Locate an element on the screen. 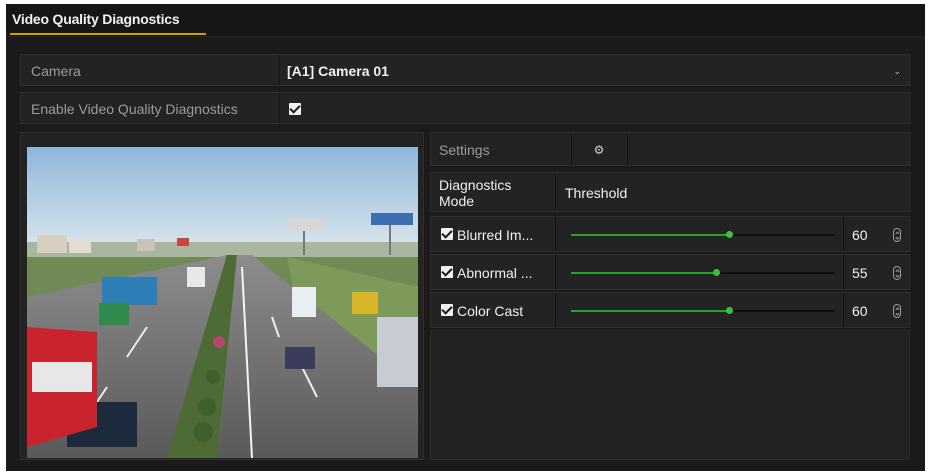 Image resolution: width=931 pixels, height=476 pixels. empty-panel is located at coordinates (670, 395).